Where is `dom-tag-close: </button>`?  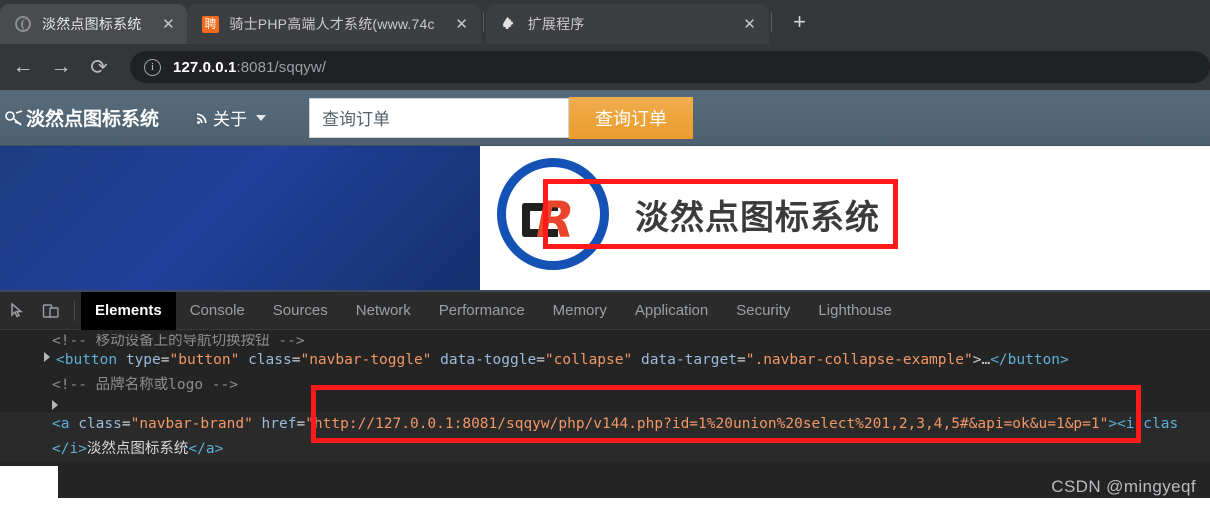
dom-tag-close: </button> is located at coordinates (1029, 360).